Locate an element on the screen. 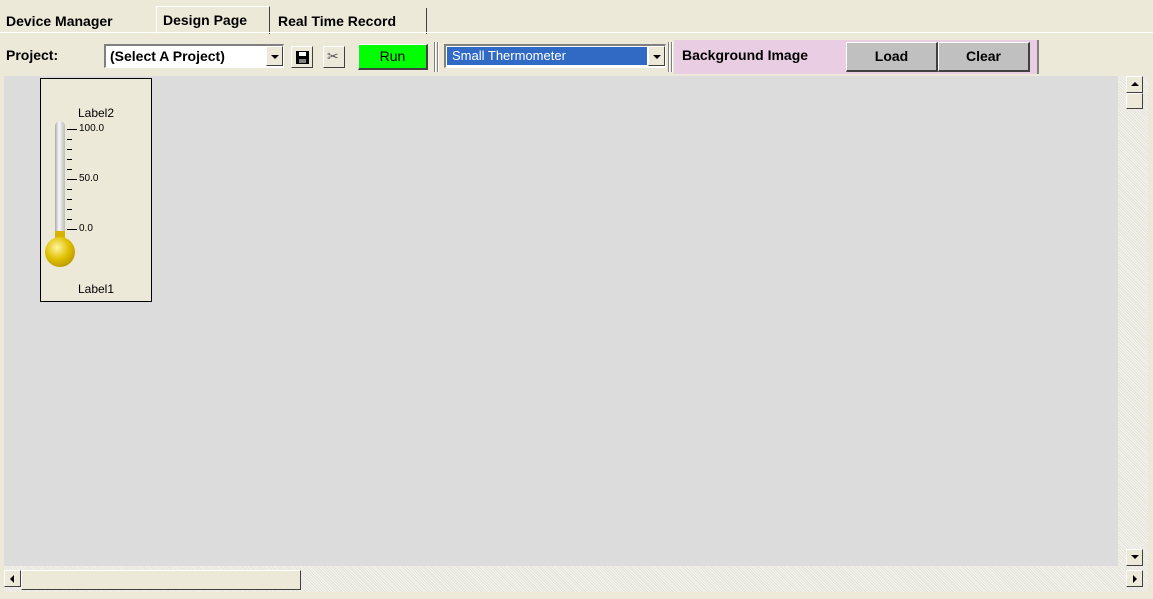  thermometer-scale is located at coordinates (72, 184).